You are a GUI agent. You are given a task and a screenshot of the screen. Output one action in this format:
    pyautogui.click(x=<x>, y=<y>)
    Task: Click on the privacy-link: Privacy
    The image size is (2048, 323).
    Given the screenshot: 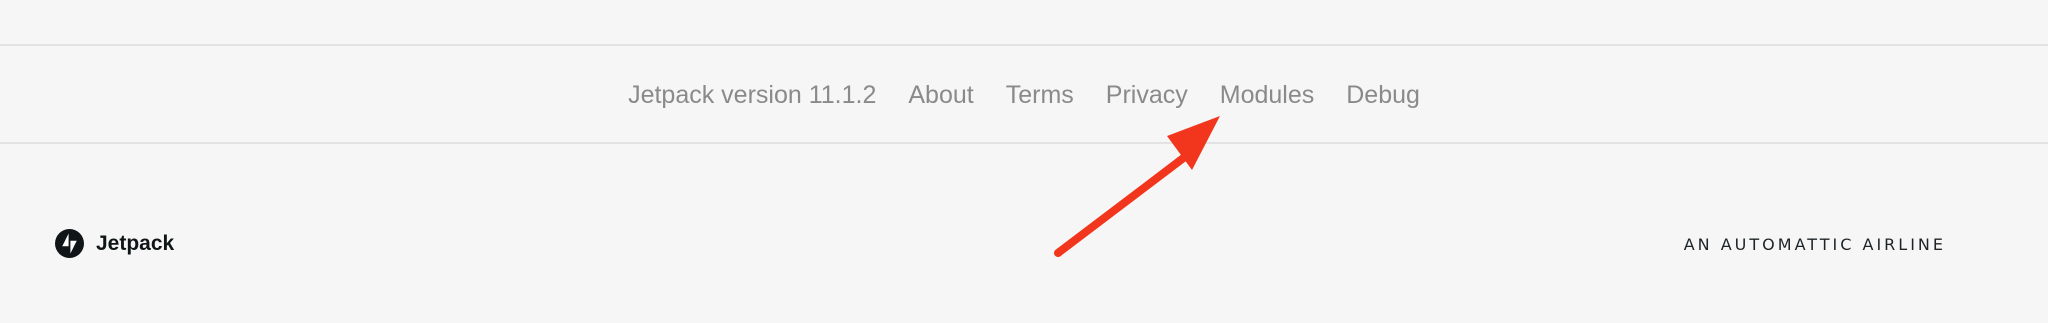 What is the action you would take?
    pyautogui.click(x=1147, y=95)
    